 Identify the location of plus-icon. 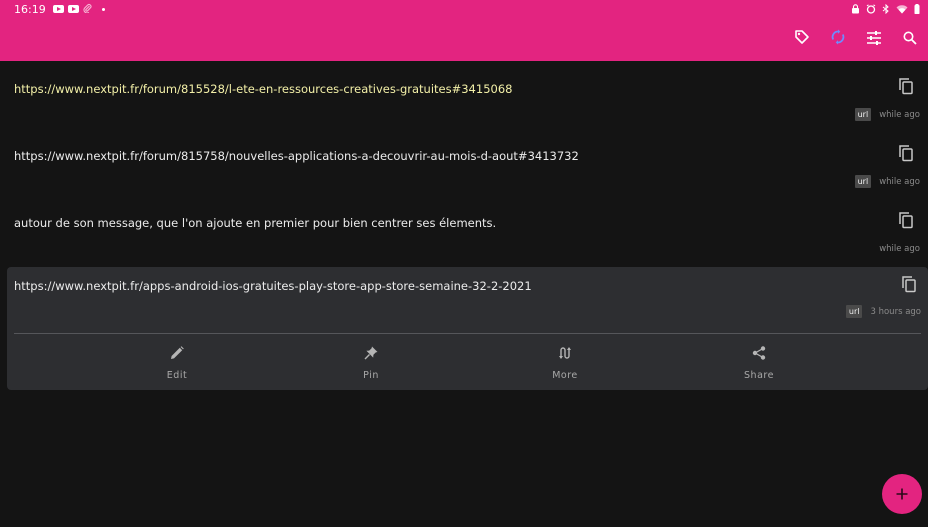
(902, 494).